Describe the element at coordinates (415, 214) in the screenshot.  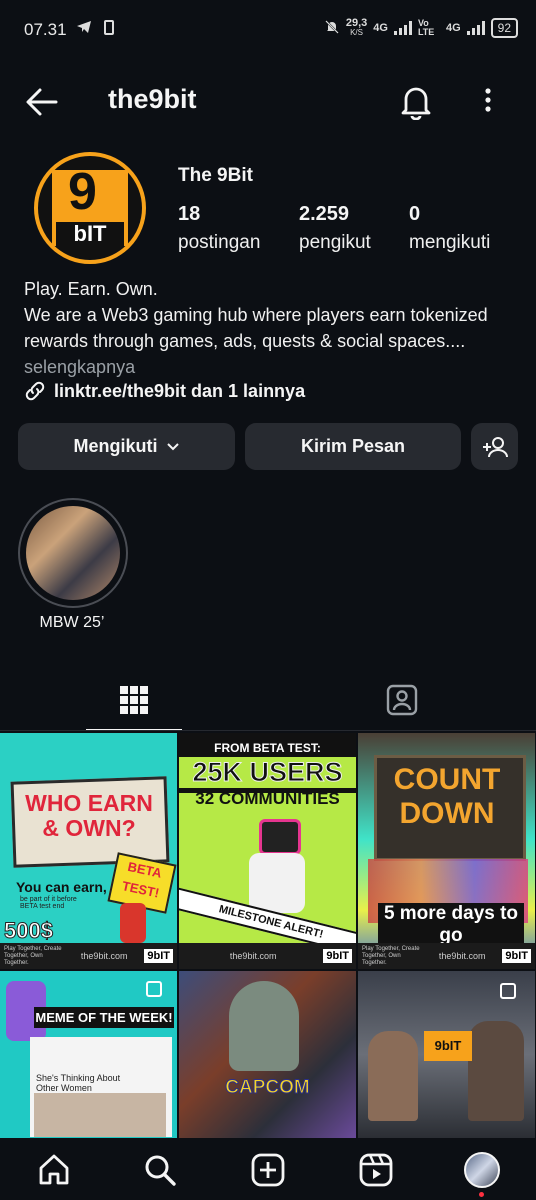
I see `stat-following-value: 0` at that location.